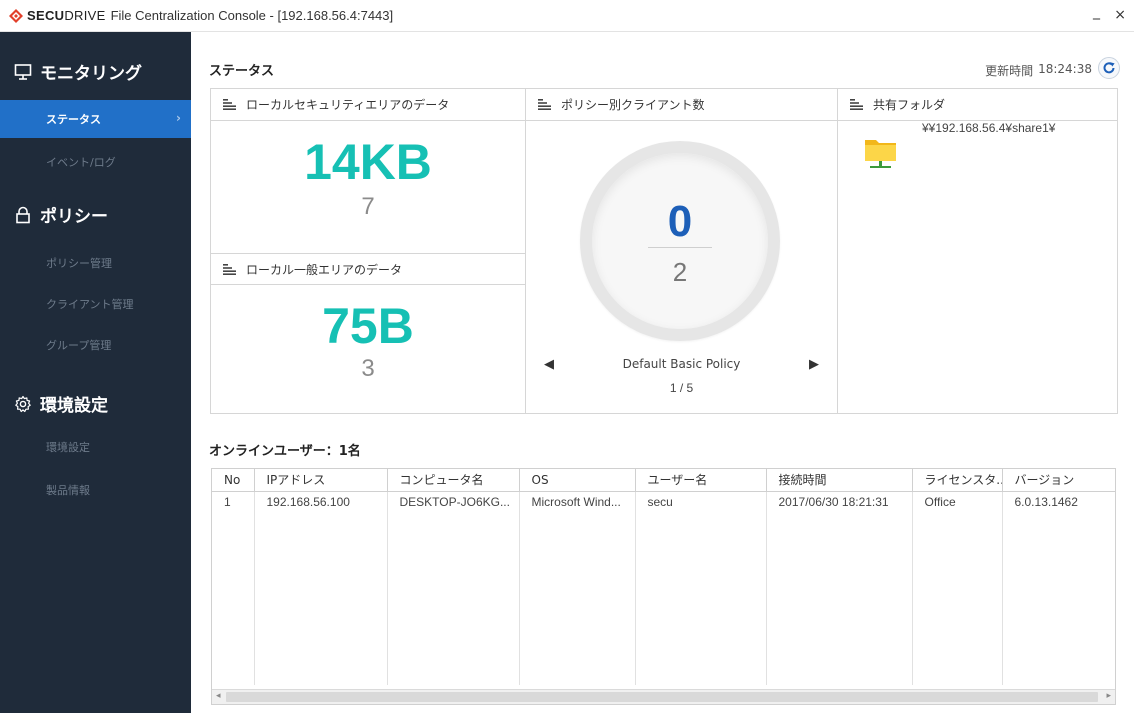 The width and height of the screenshot is (1134, 713). What do you see at coordinates (988, 128) in the screenshot?
I see `shared-folder-path: ¥¥192.168.56.4¥share1¥` at bounding box center [988, 128].